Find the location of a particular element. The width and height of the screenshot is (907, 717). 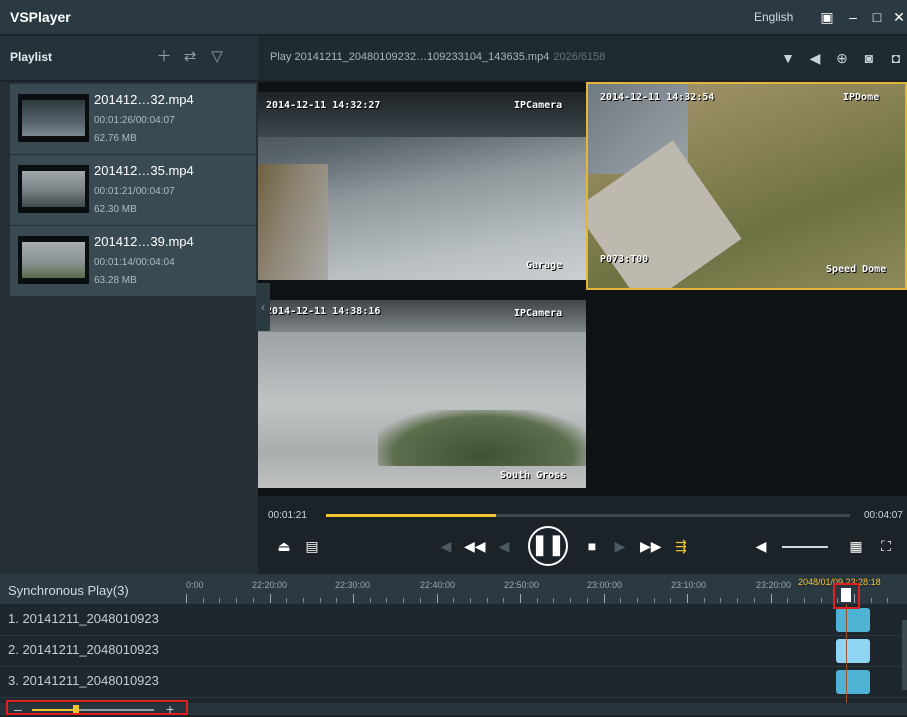

minimize-icon: – is located at coordinates (853, 17).